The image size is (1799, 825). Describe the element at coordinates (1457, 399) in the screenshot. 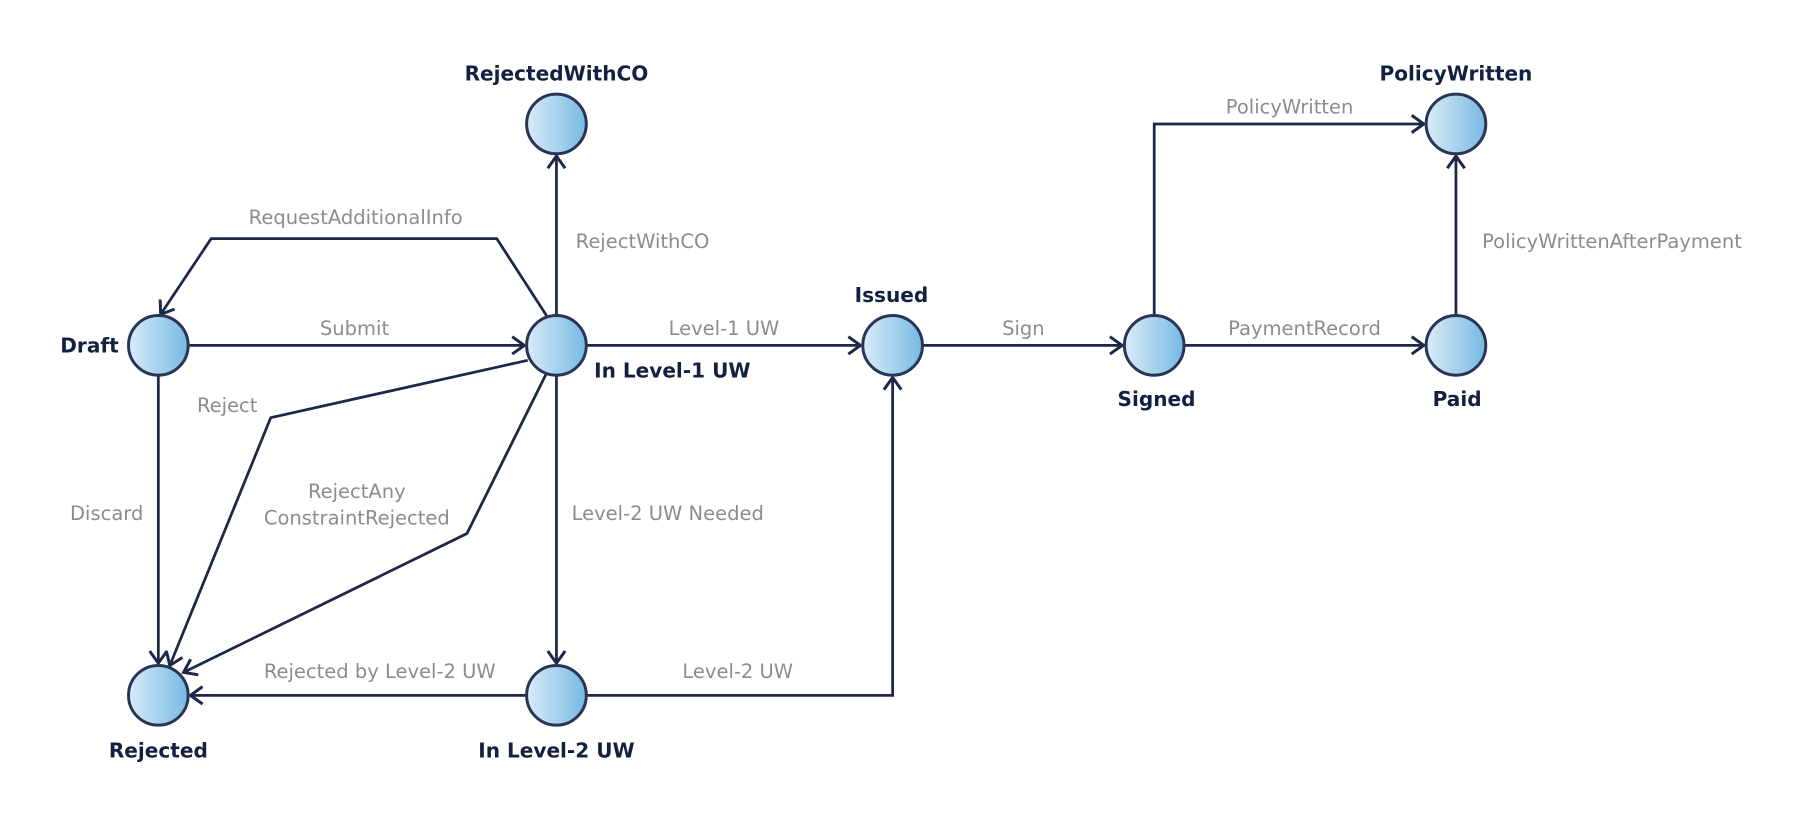

I see `state-label: Paid` at that location.